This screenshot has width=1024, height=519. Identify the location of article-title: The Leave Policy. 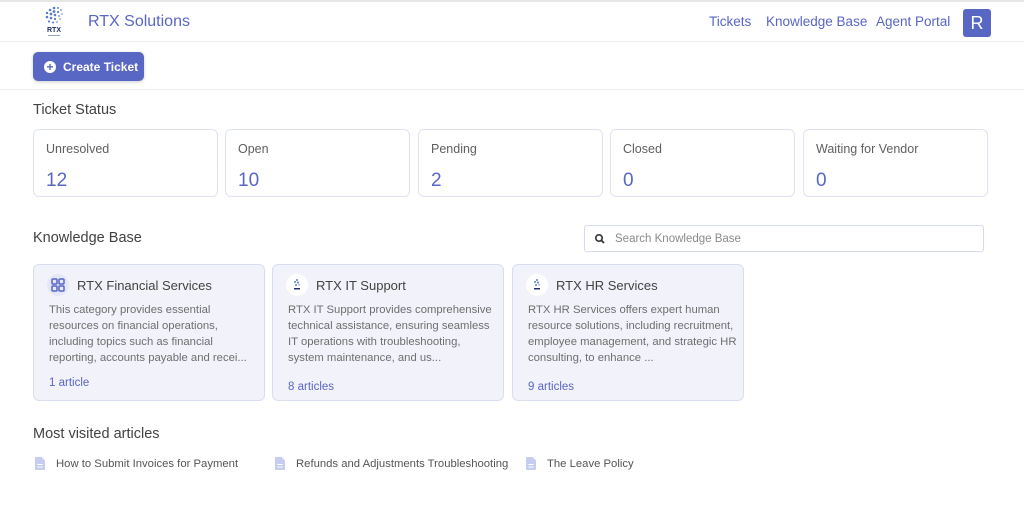
(590, 463).